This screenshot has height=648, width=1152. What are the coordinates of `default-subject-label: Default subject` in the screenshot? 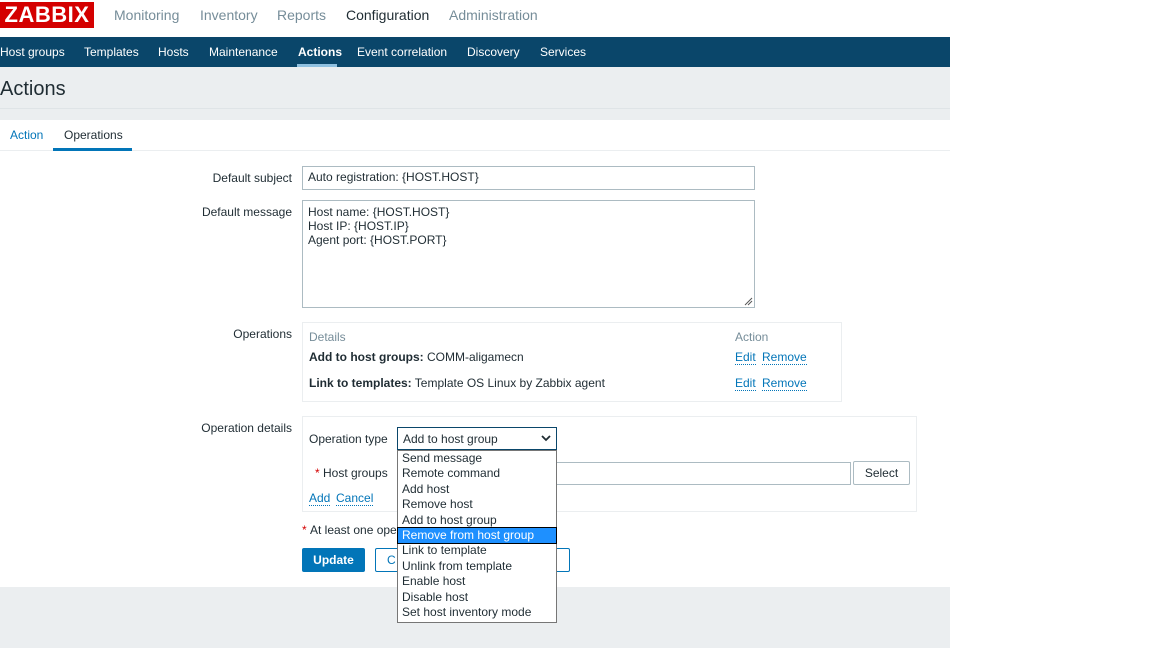 It's located at (252, 178).